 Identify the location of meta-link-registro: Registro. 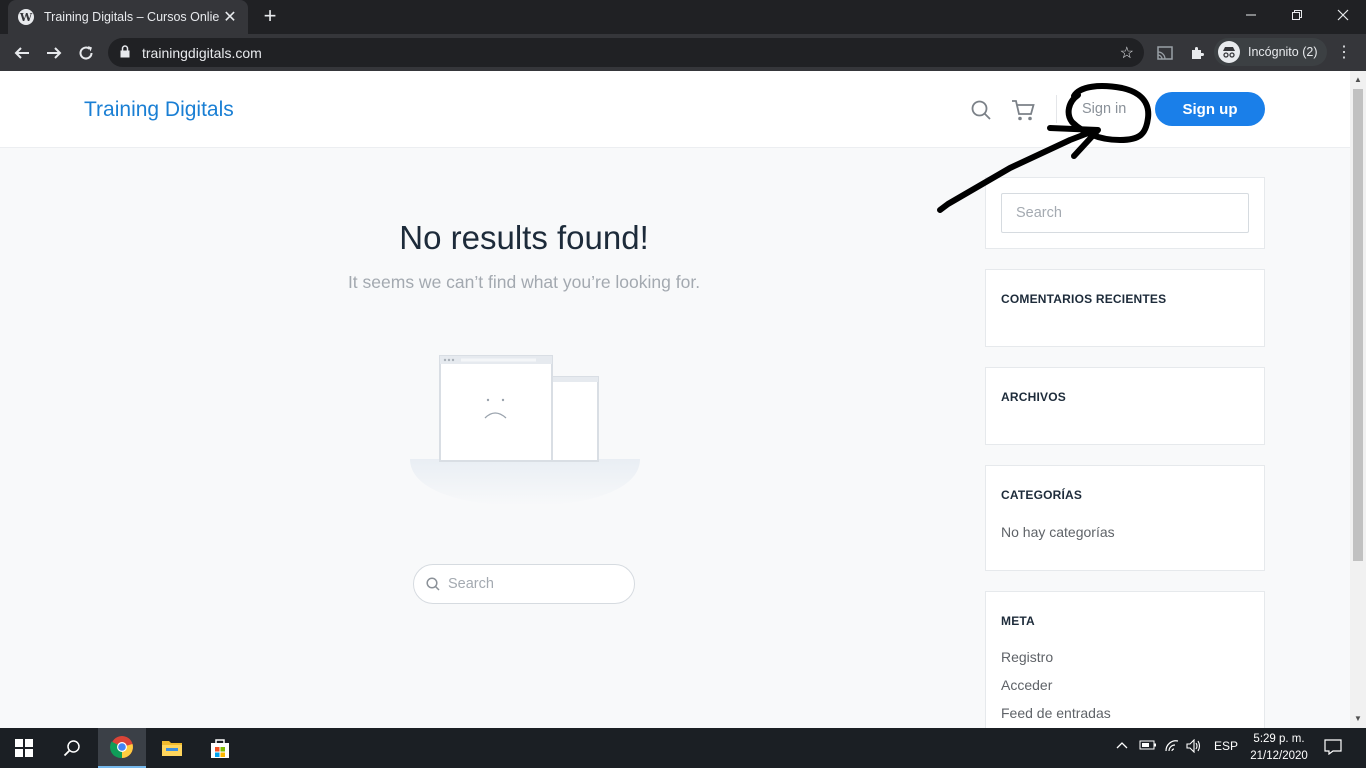
(1027, 657).